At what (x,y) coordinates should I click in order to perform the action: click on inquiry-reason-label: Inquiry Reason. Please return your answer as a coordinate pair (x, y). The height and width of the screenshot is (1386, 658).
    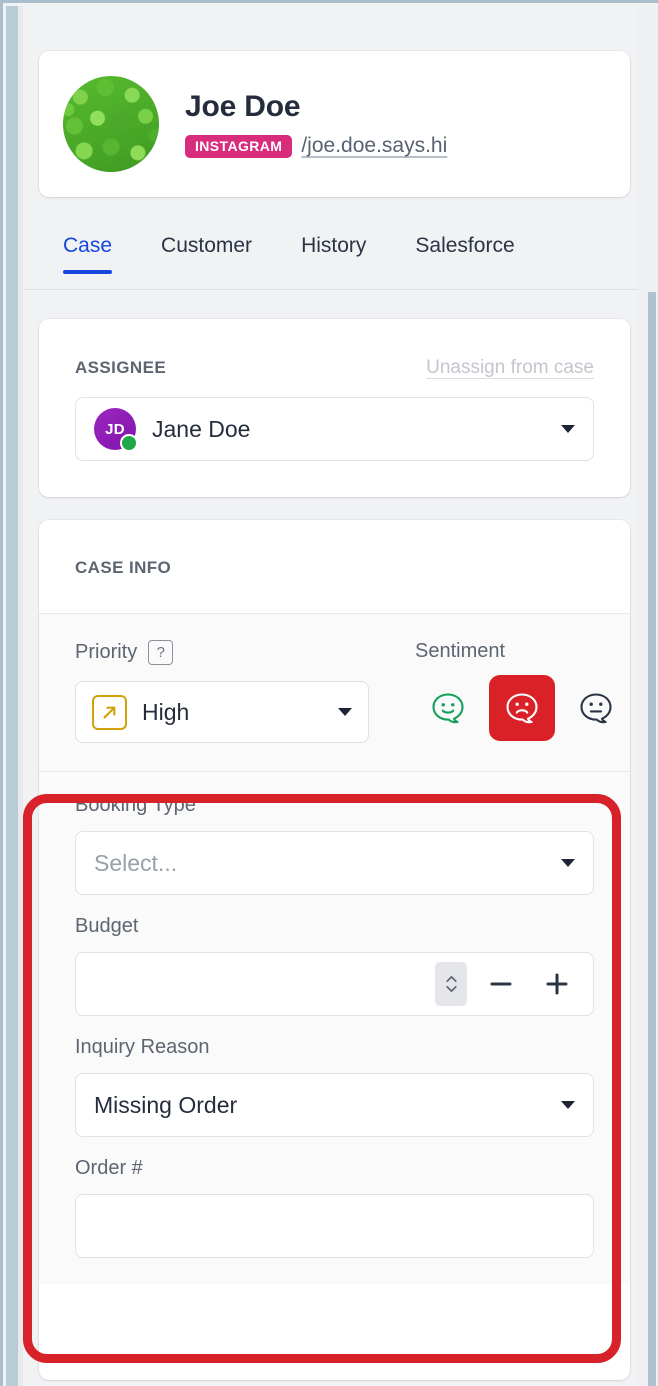
    Looking at the image, I should click on (142, 1047).